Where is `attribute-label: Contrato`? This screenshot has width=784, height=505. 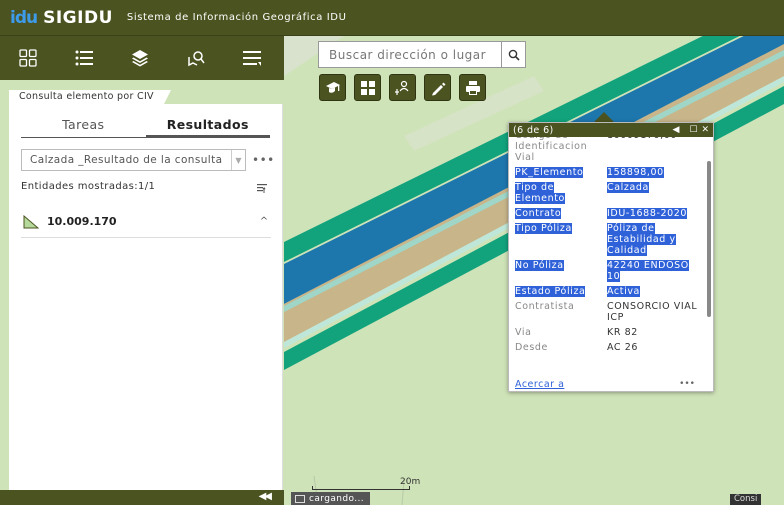 attribute-label: Contrato is located at coordinates (561, 213).